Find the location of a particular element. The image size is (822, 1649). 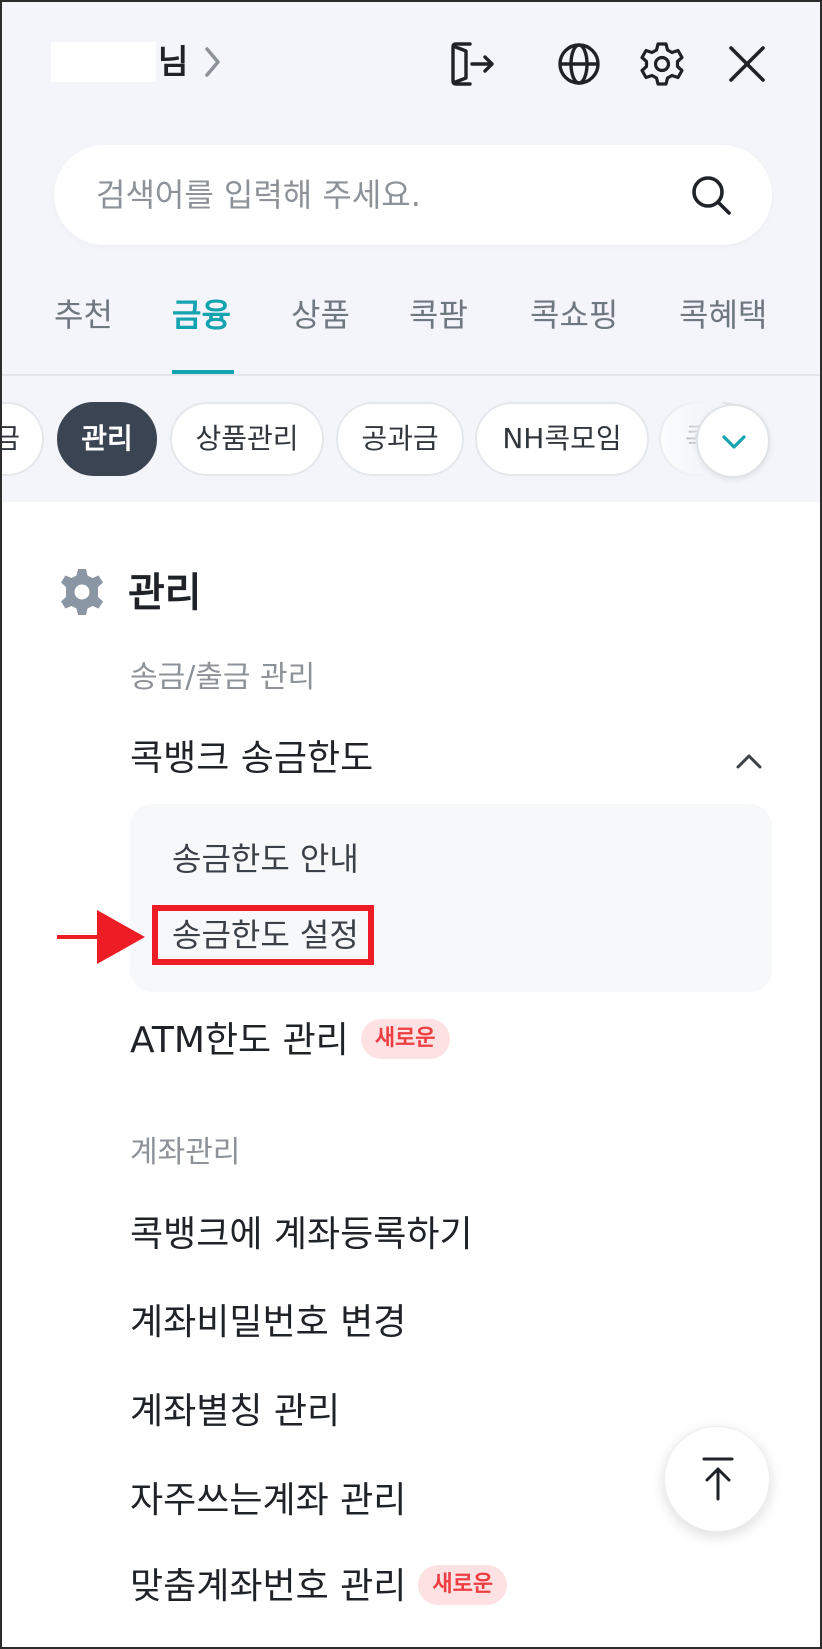

menu-item-change-password: 계좌비밀번호 변경 is located at coordinates (268, 1323).